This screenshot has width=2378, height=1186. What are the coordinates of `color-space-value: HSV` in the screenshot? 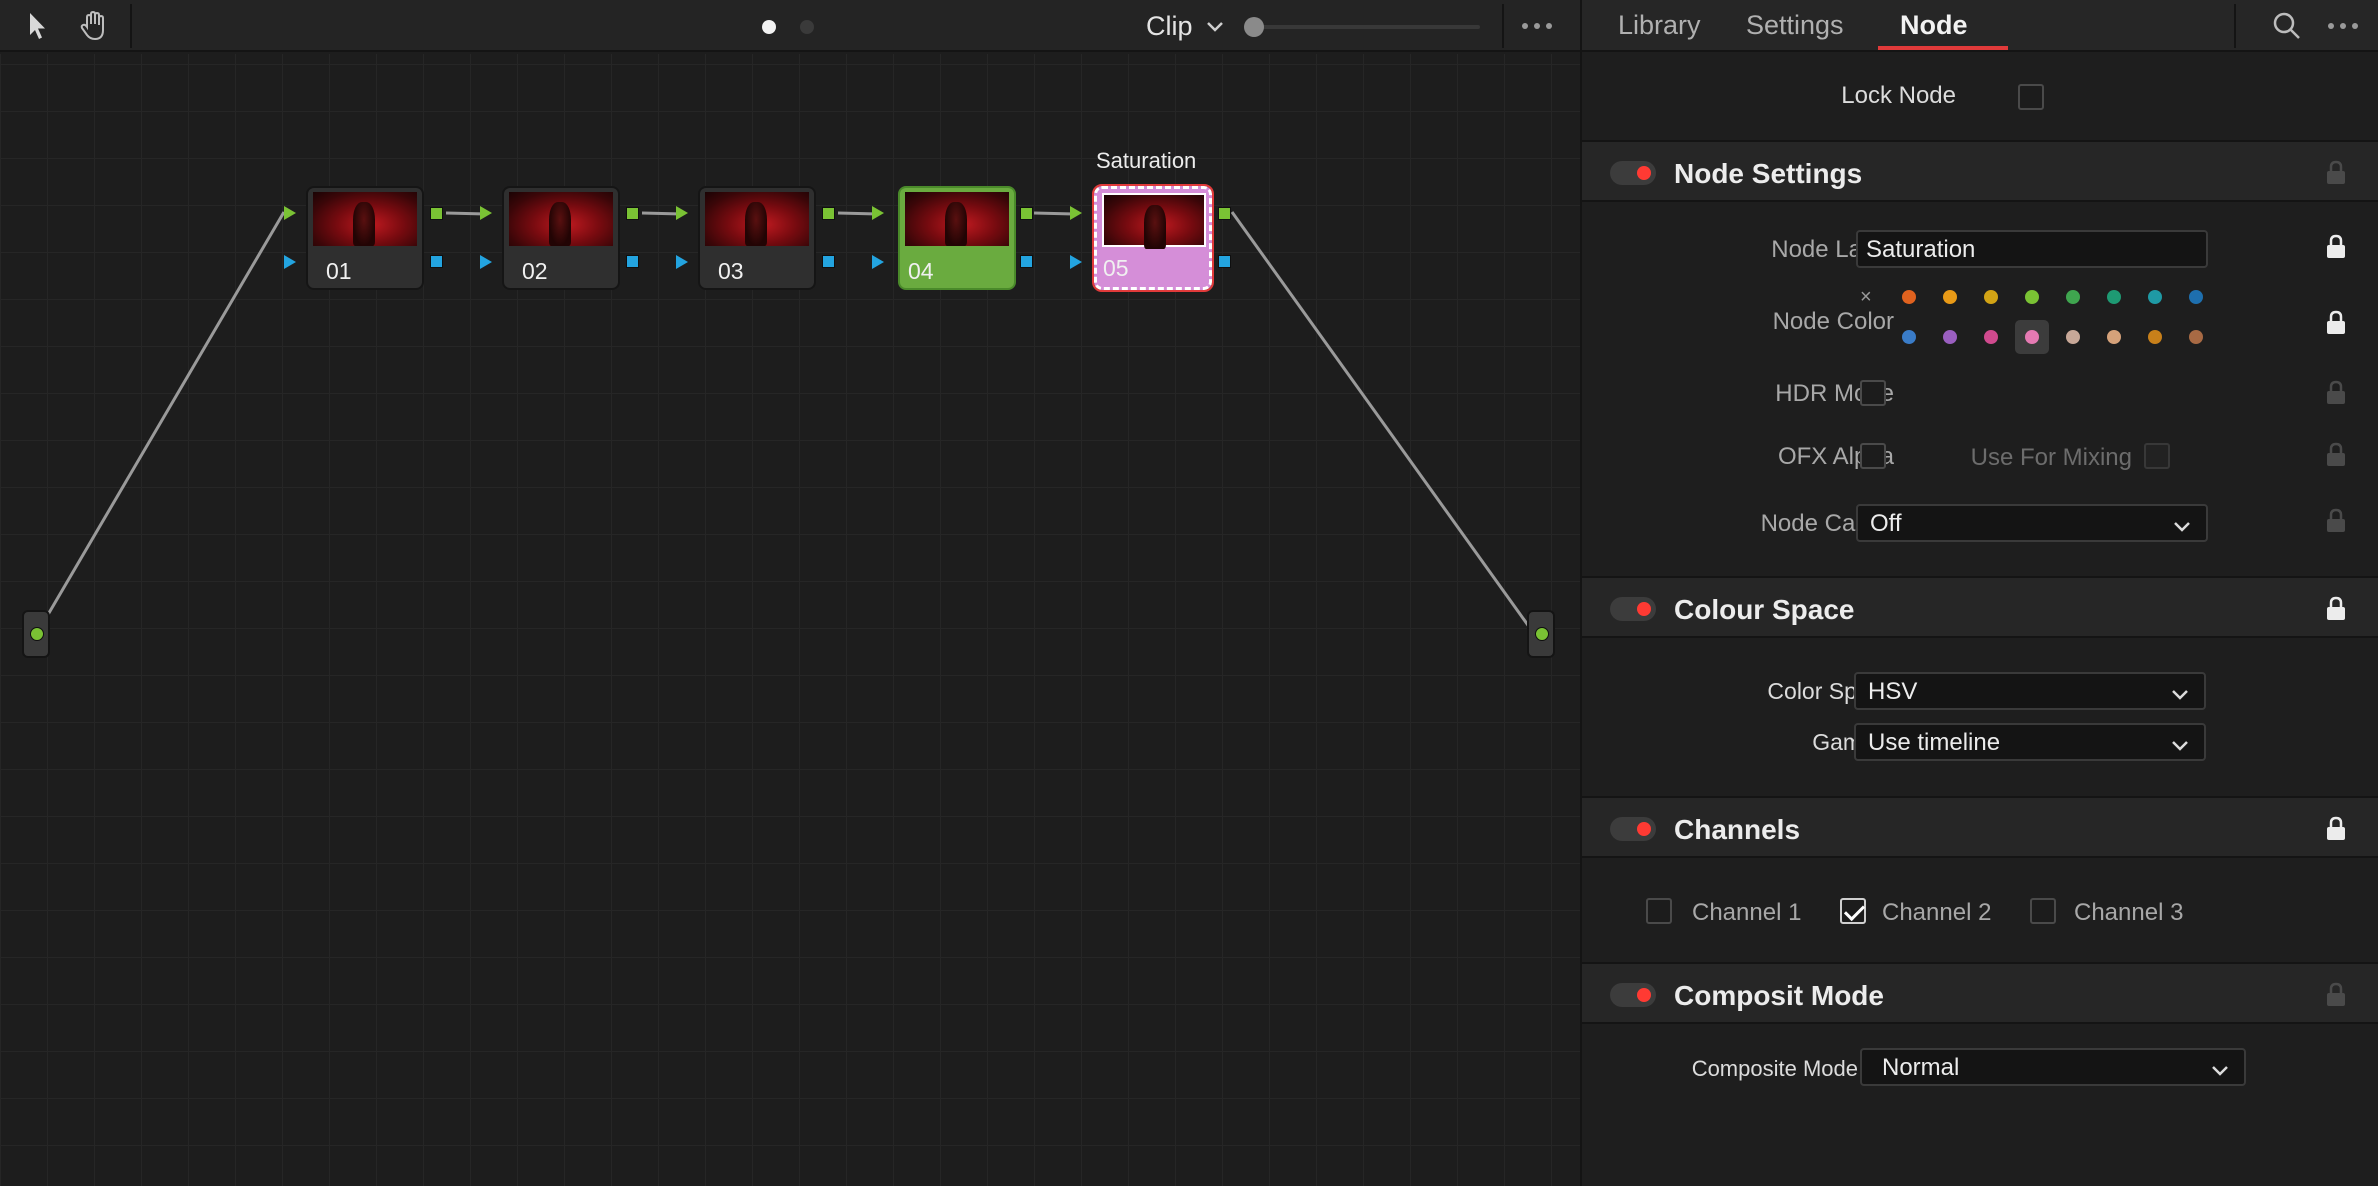 It's located at (1893, 691).